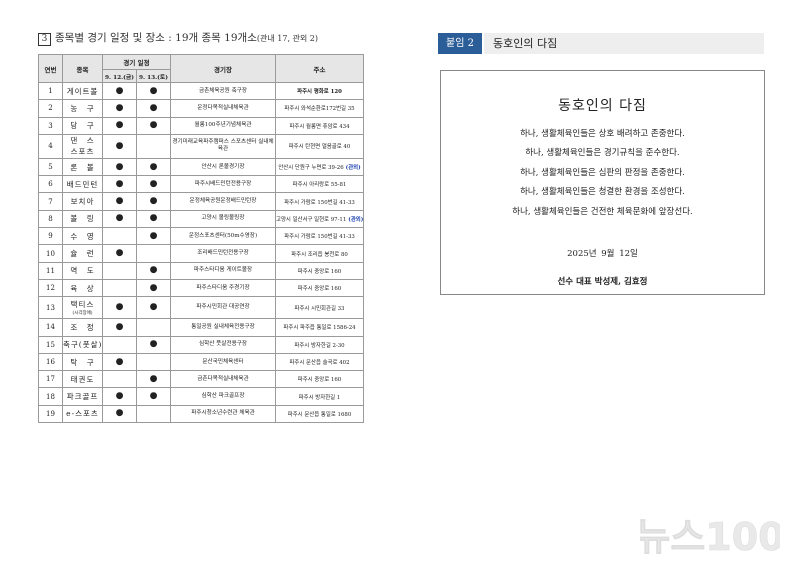  Describe the element at coordinates (223, 91) in the screenshot. I see `row-venue: 금촌체육공원 축구장` at that location.